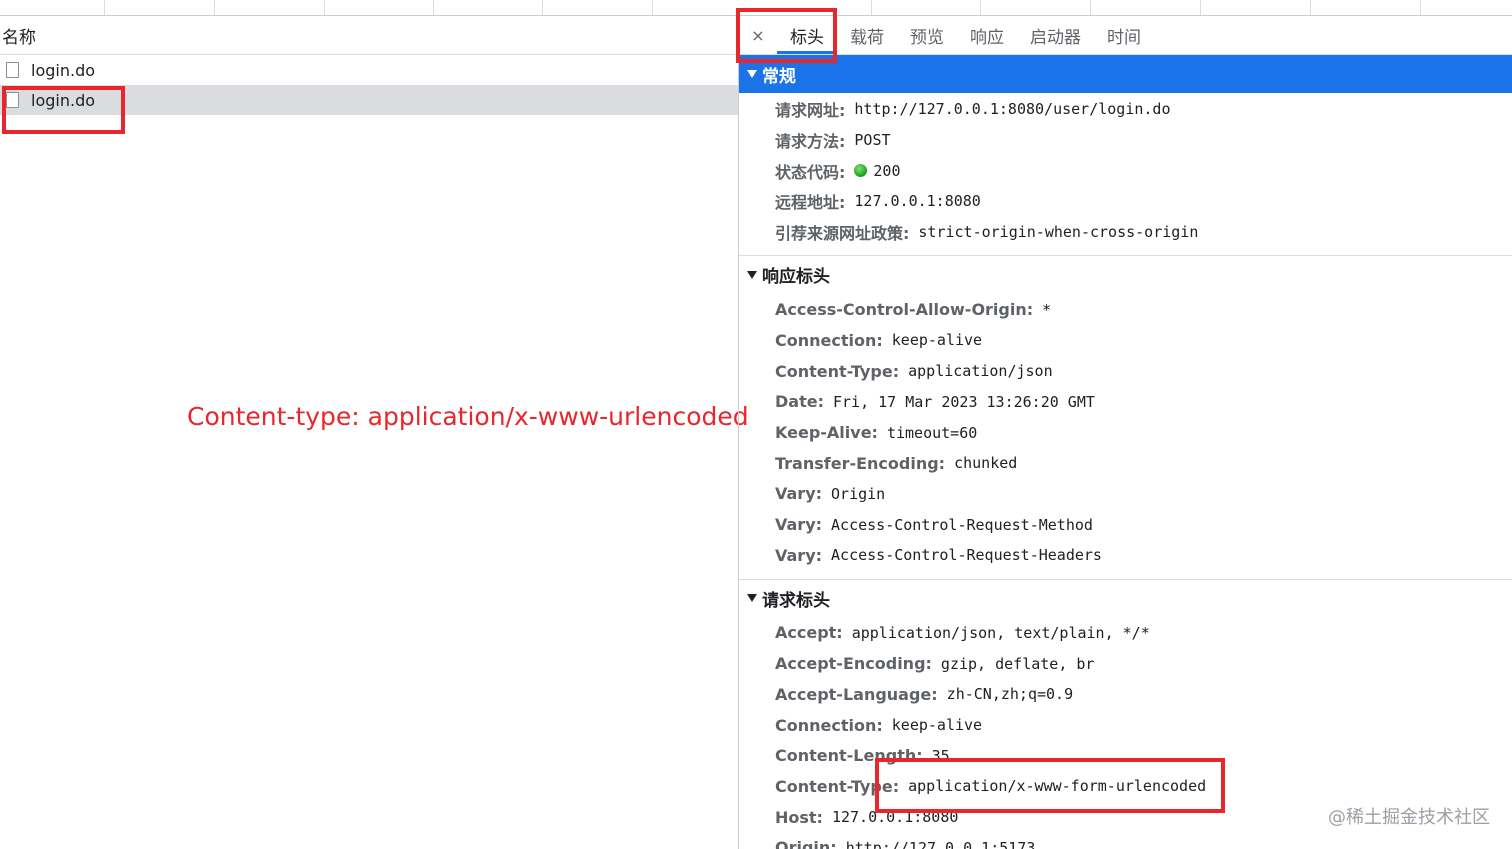  I want to click on document-icon, so click(12, 70).